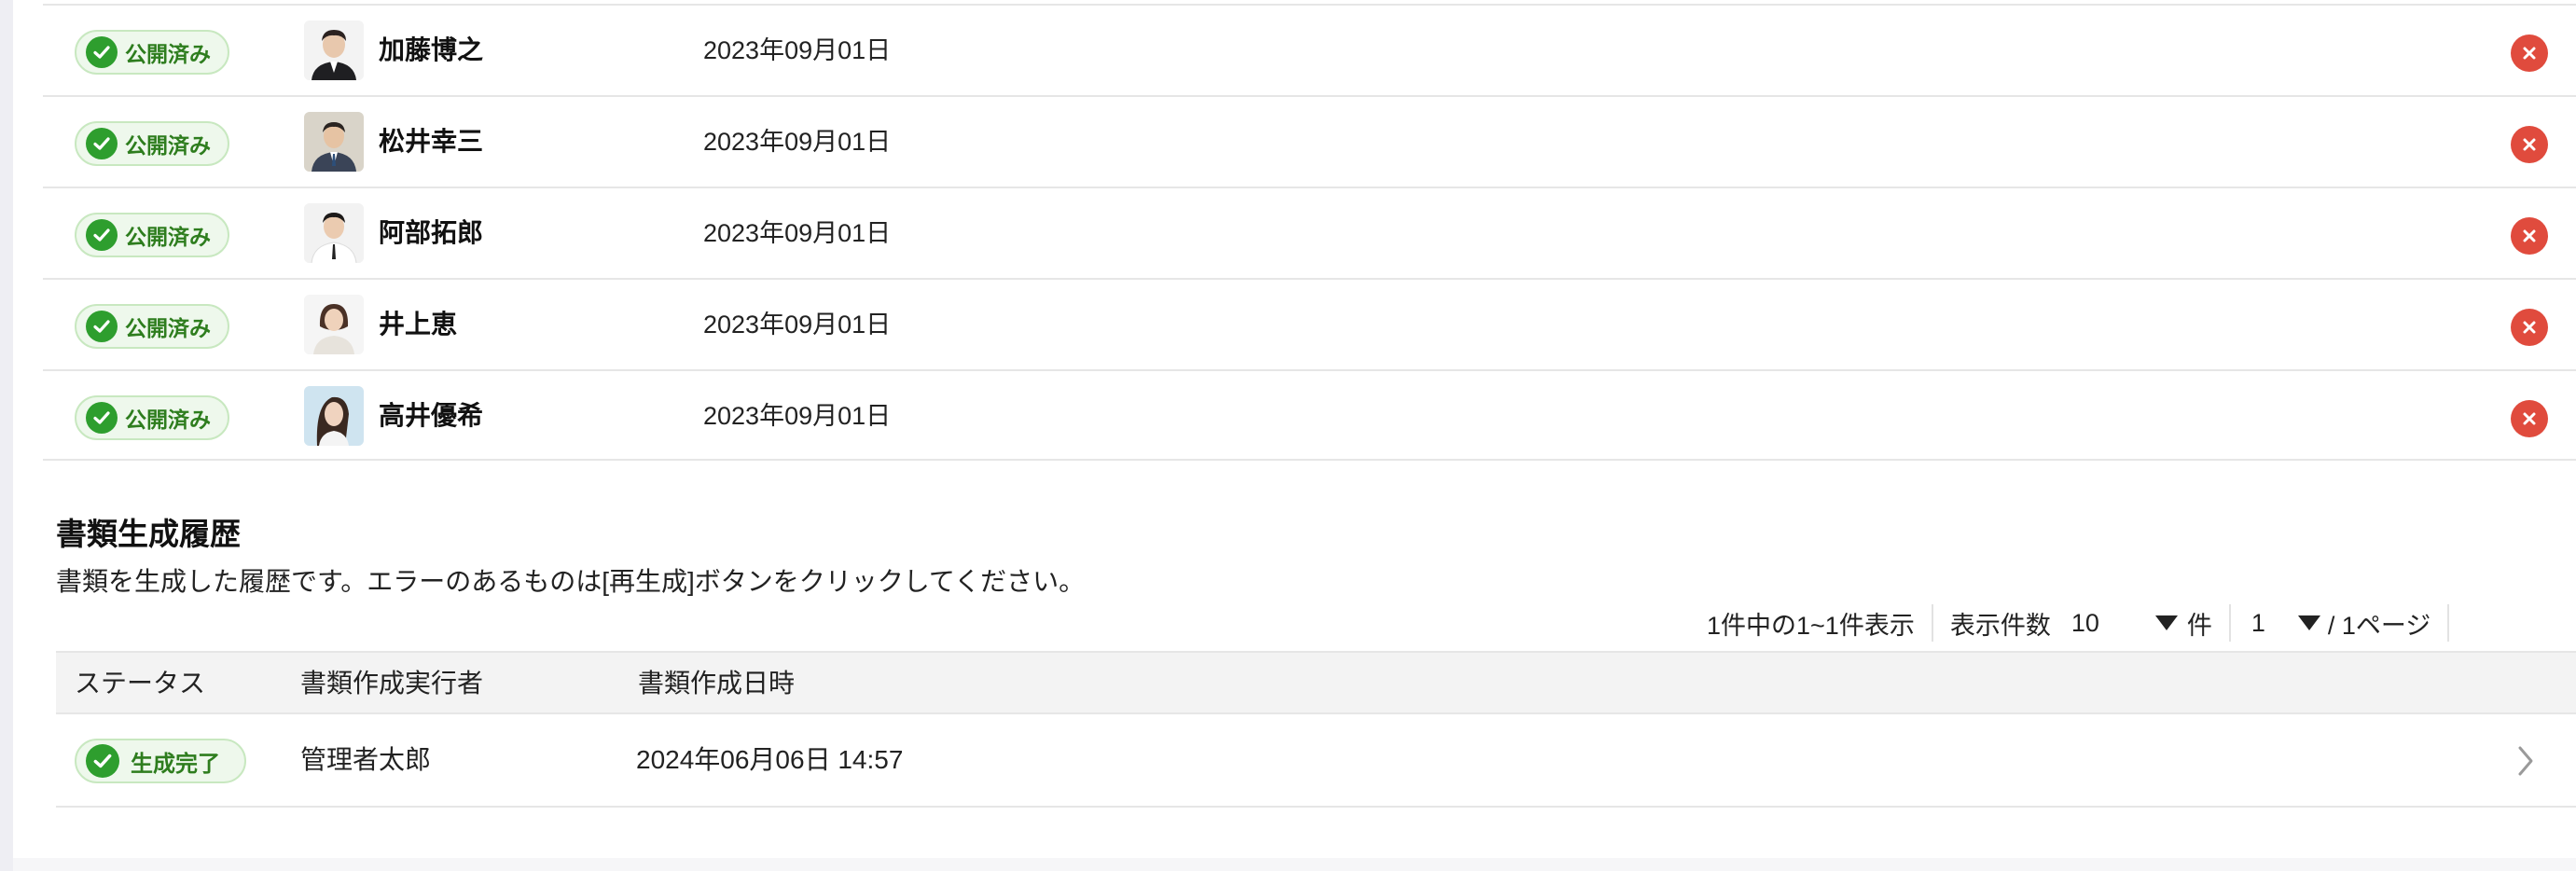 This screenshot has width=2576, height=871. What do you see at coordinates (175, 764) in the screenshot?
I see `status-label: 生成完了` at bounding box center [175, 764].